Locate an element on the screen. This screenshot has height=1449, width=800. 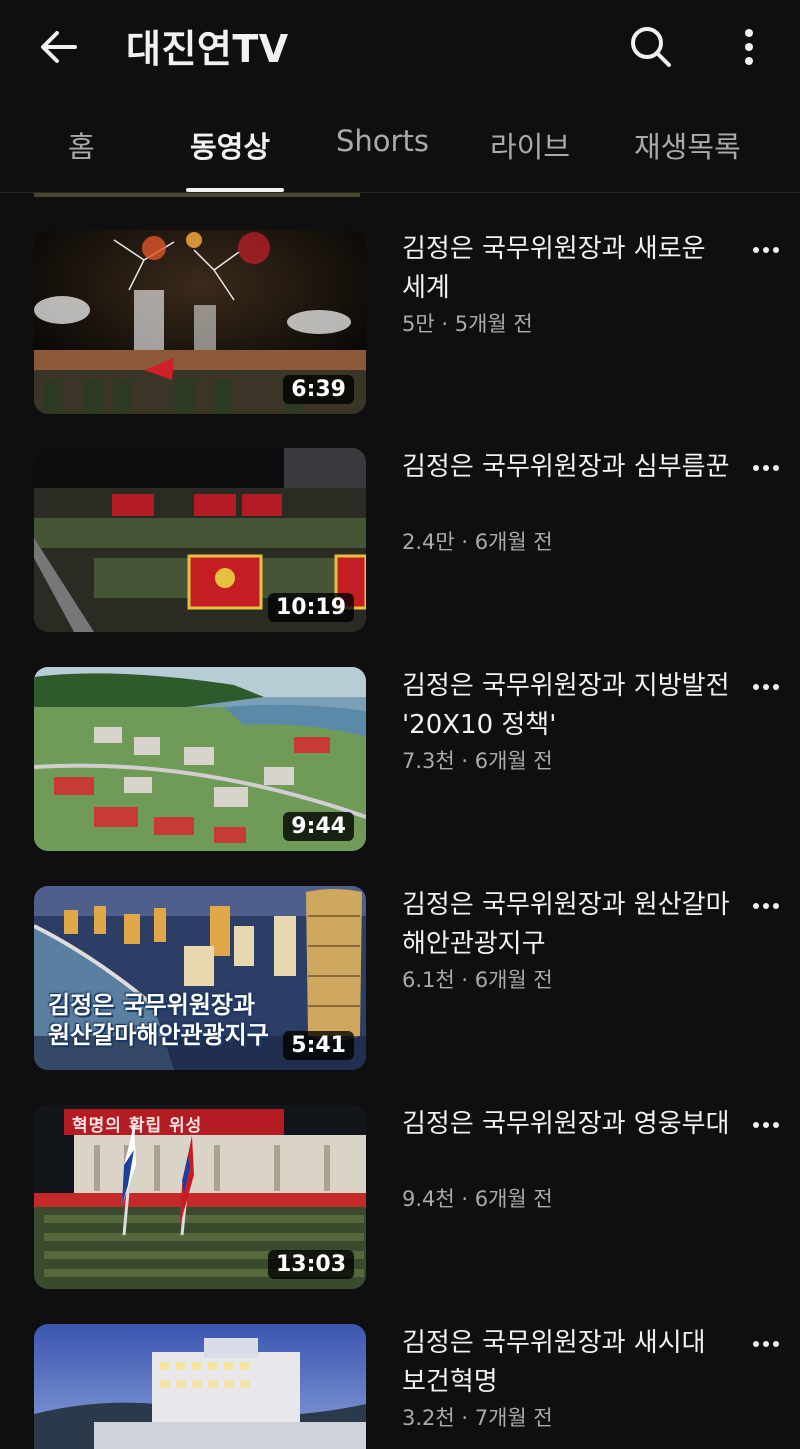
video-title: 김정은 국무위원장과 새시대 보건혁명 is located at coordinates (567, 1363).